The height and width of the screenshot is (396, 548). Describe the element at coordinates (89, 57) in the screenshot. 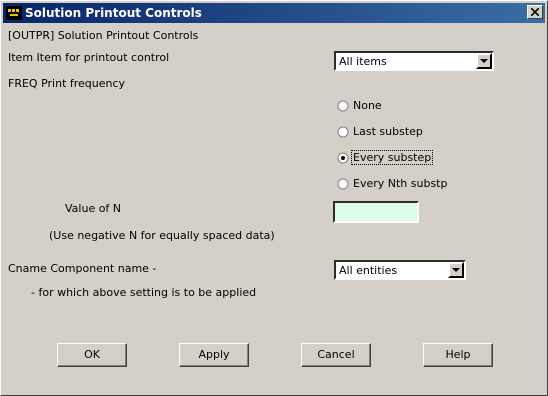

I see `item-label: Item Item for printout control` at that location.